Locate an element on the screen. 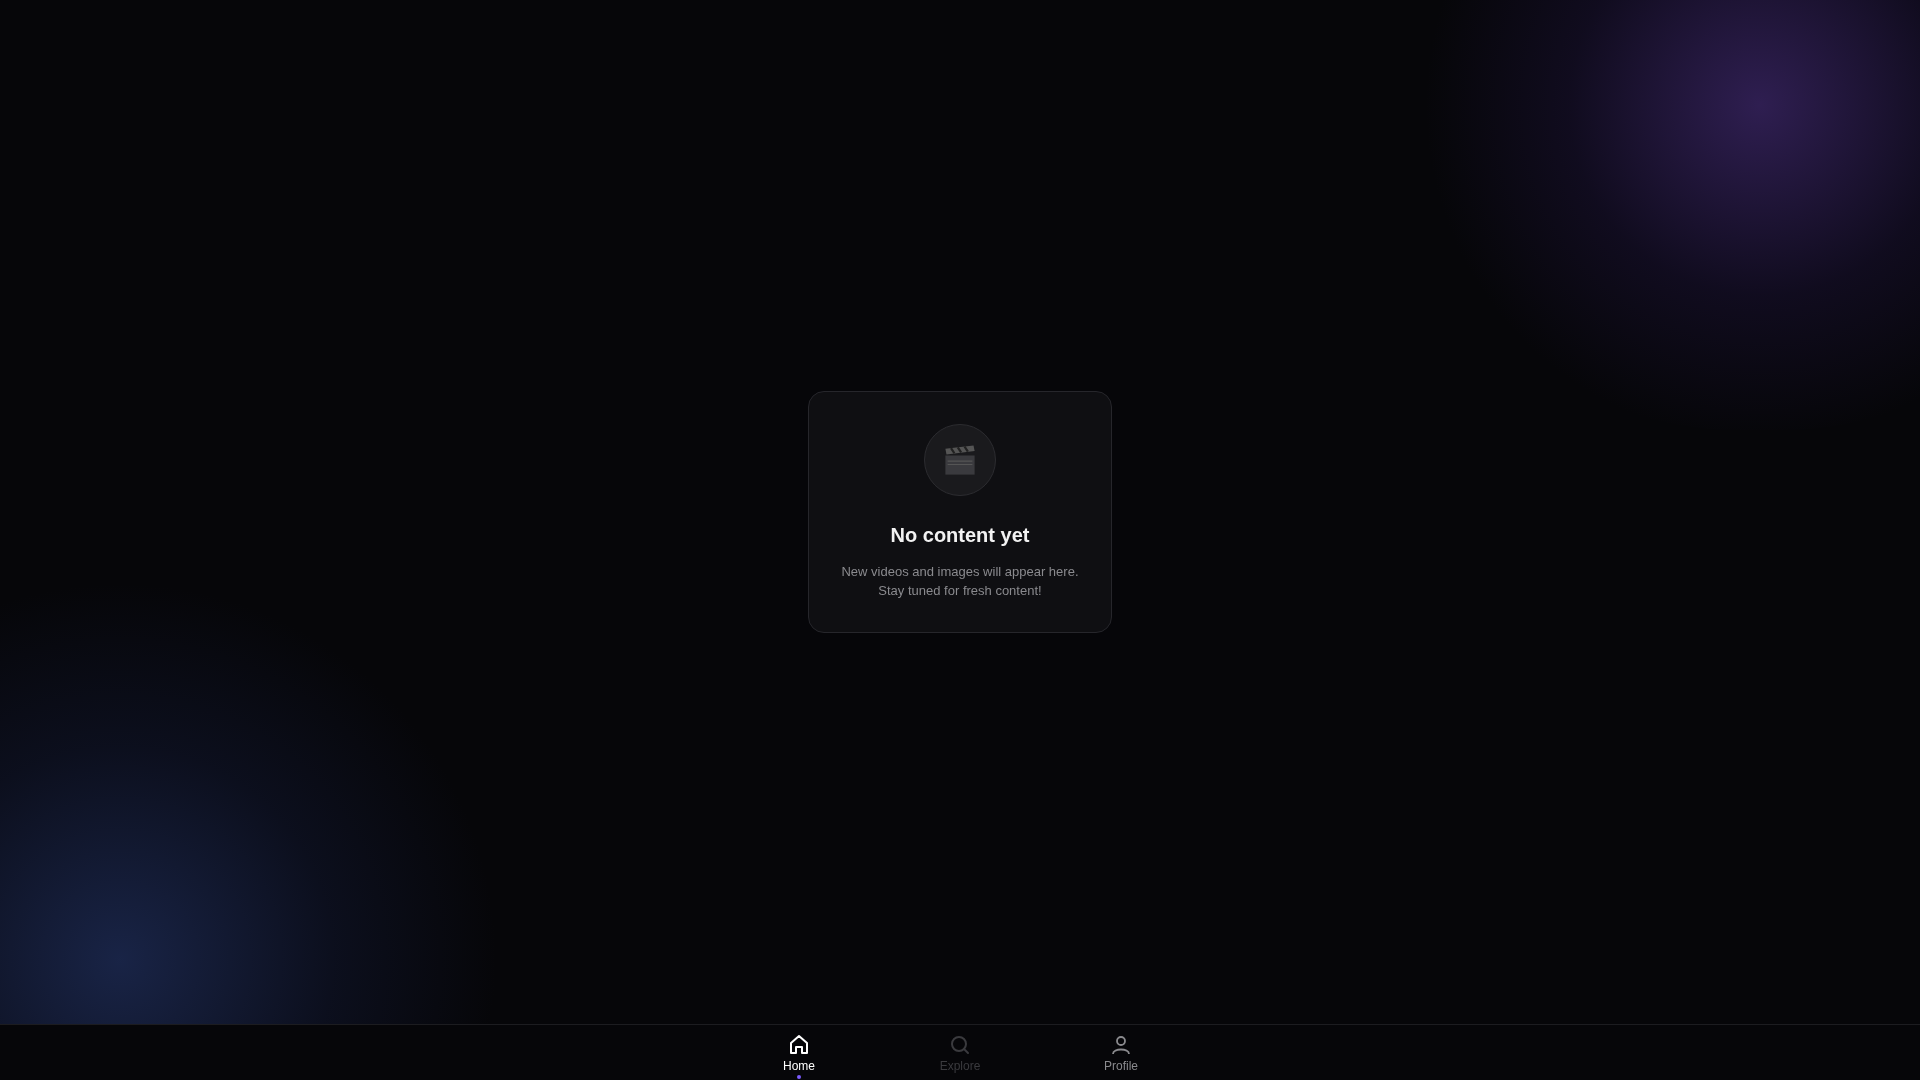  person-icon is located at coordinates (1121, 1045).